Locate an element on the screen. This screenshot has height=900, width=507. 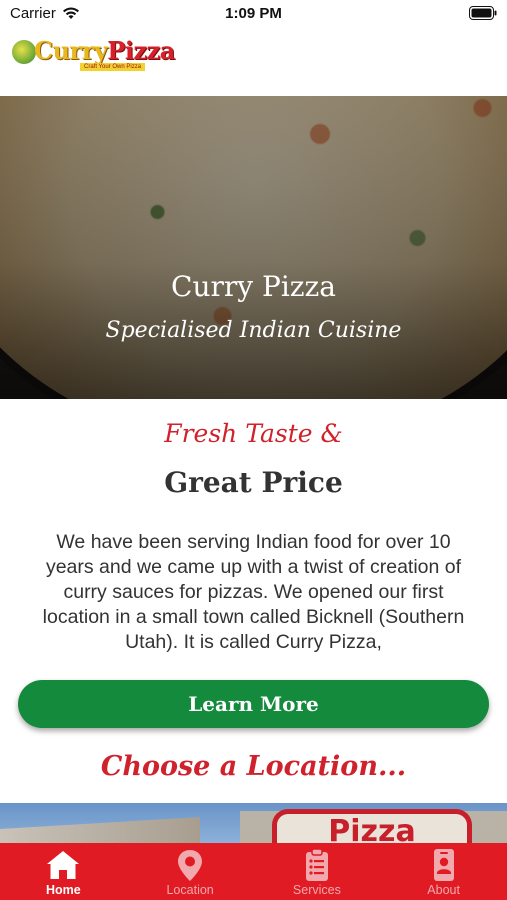
tab-about-label: About is located at coordinates (443, 890).